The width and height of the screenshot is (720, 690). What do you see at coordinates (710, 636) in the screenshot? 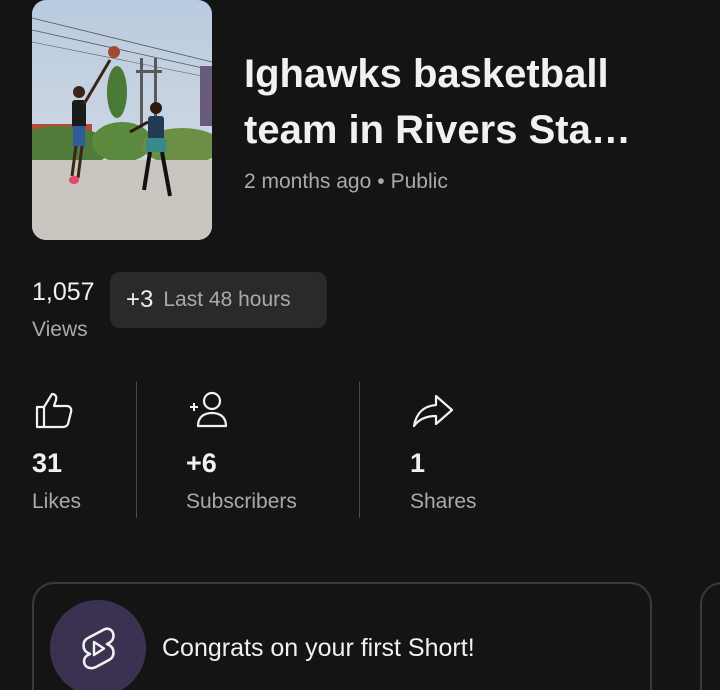
I see `next-card` at bounding box center [710, 636].